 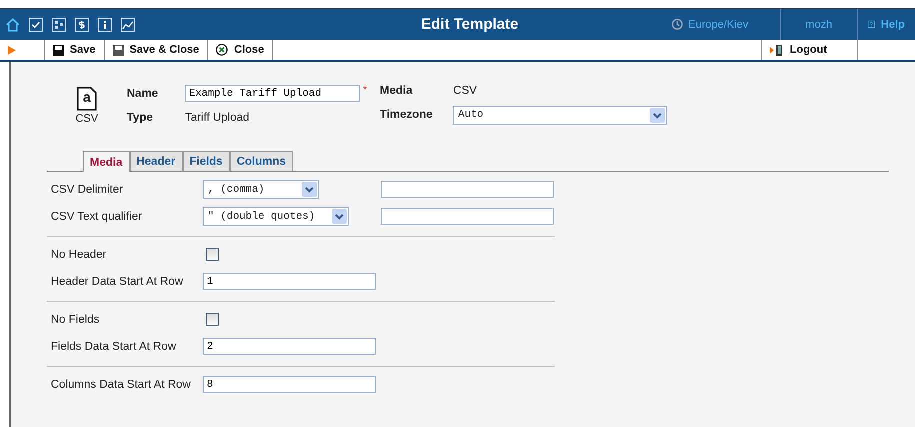 What do you see at coordinates (206, 161) in the screenshot?
I see `tab: Fields` at bounding box center [206, 161].